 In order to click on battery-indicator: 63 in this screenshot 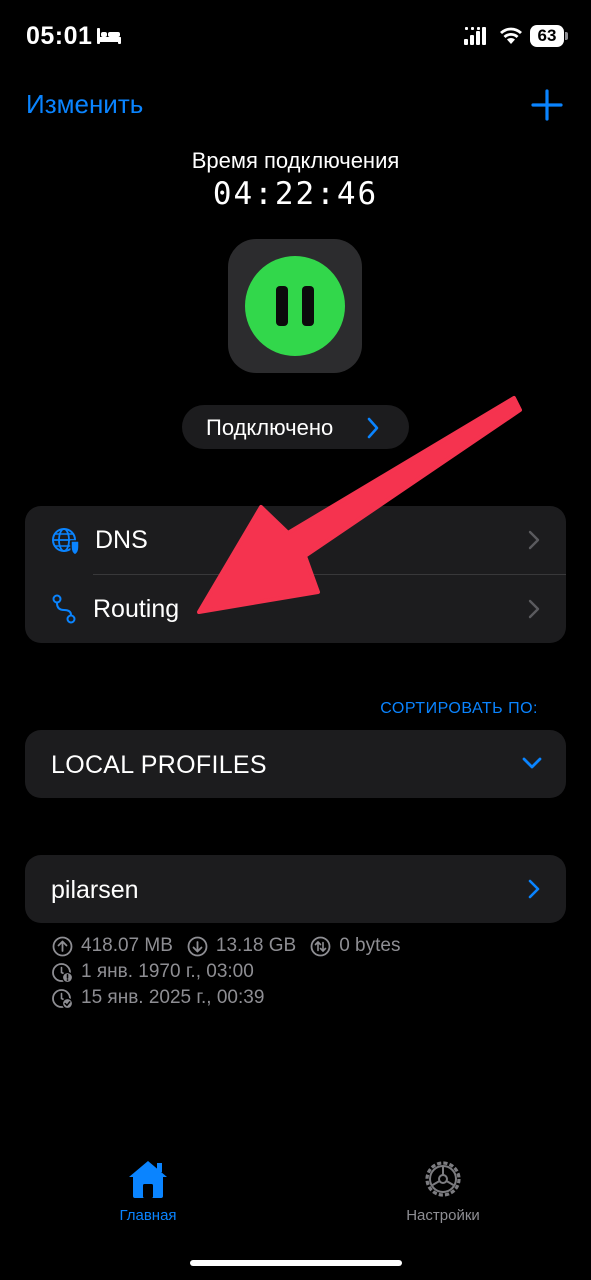, I will do `click(549, 36)`.